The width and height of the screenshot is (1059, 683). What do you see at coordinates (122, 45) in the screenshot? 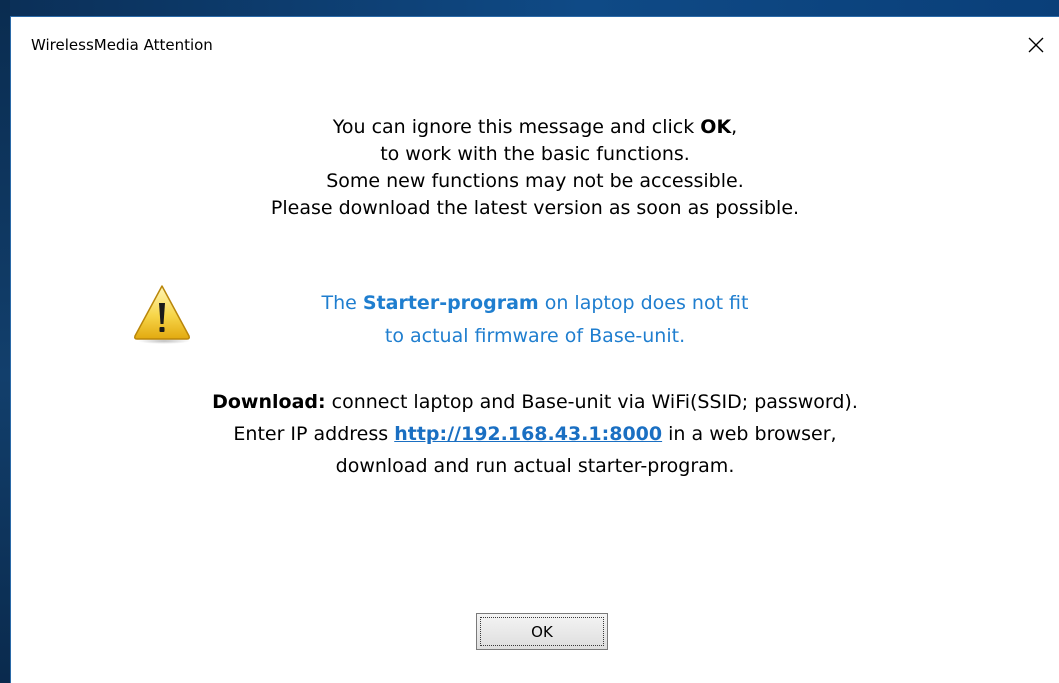
I see `dialog-title: WirelessMedia Attention` at bounding box center [122, 45].